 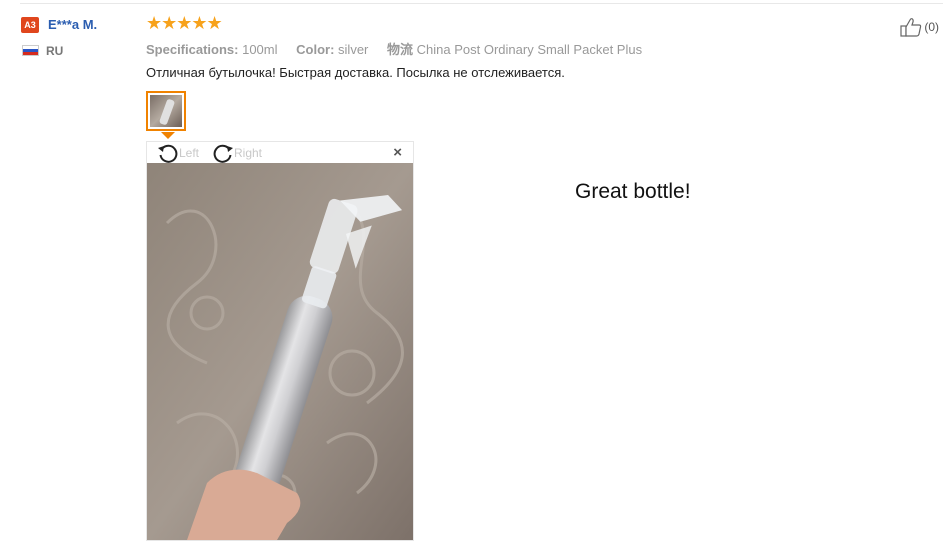 What do you see at coordinates (397, 152) in the screenshot?
I see `close-viewer-button: ×` at bounding box center [397, 152].